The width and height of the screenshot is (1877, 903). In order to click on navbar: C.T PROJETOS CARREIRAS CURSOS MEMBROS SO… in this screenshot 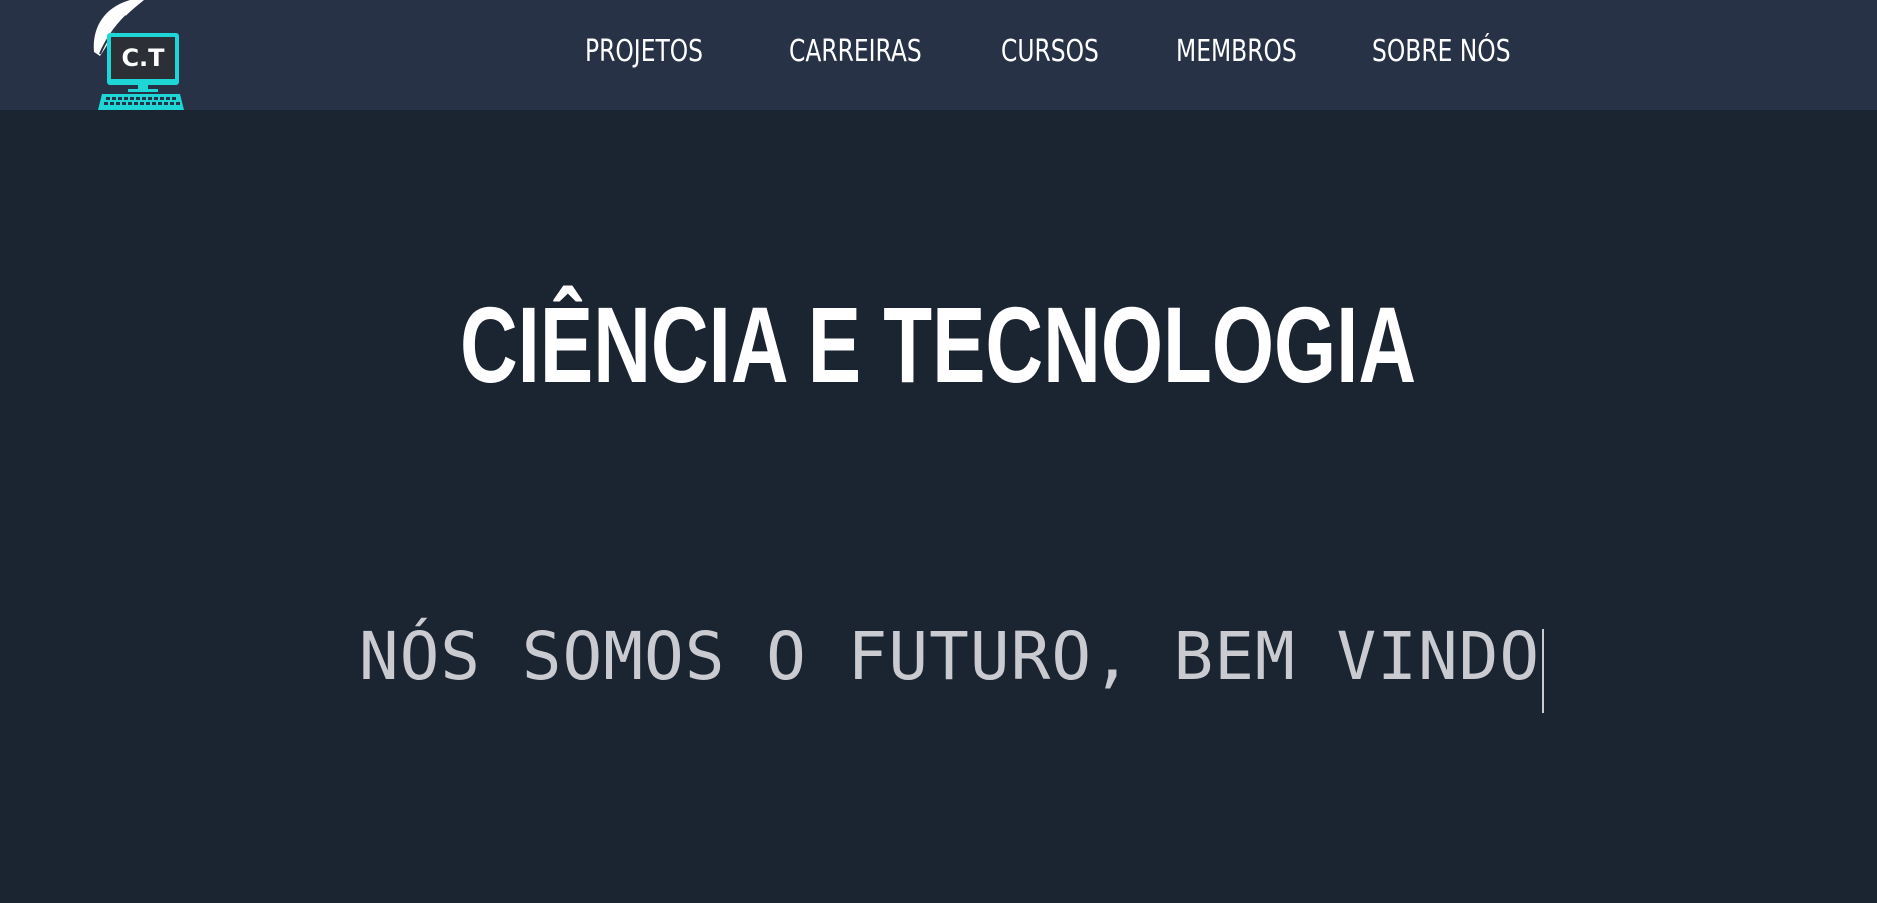, I will do `click(938, 55)`.